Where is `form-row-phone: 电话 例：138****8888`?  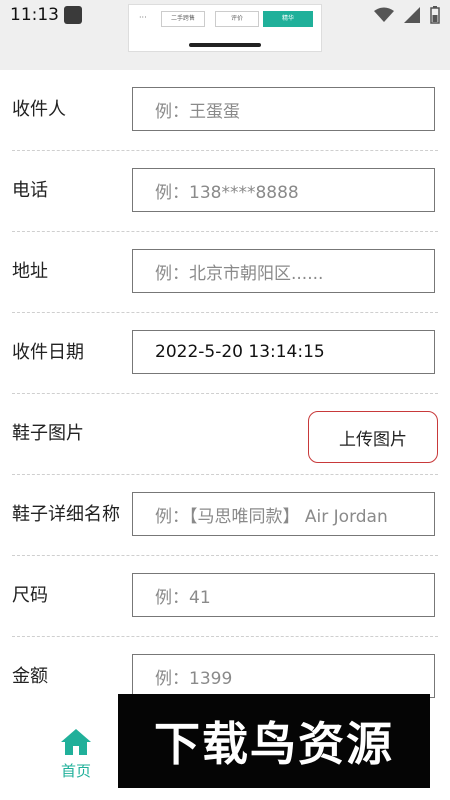
form-row-phone: 电话 例：138****8888 is located at coordinates (225, 191).